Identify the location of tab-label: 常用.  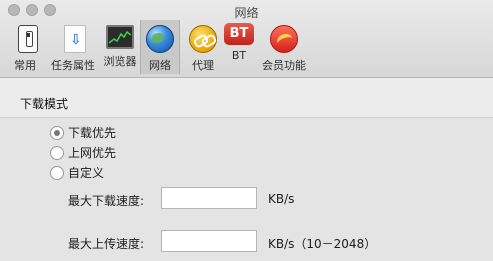
(25, 65).